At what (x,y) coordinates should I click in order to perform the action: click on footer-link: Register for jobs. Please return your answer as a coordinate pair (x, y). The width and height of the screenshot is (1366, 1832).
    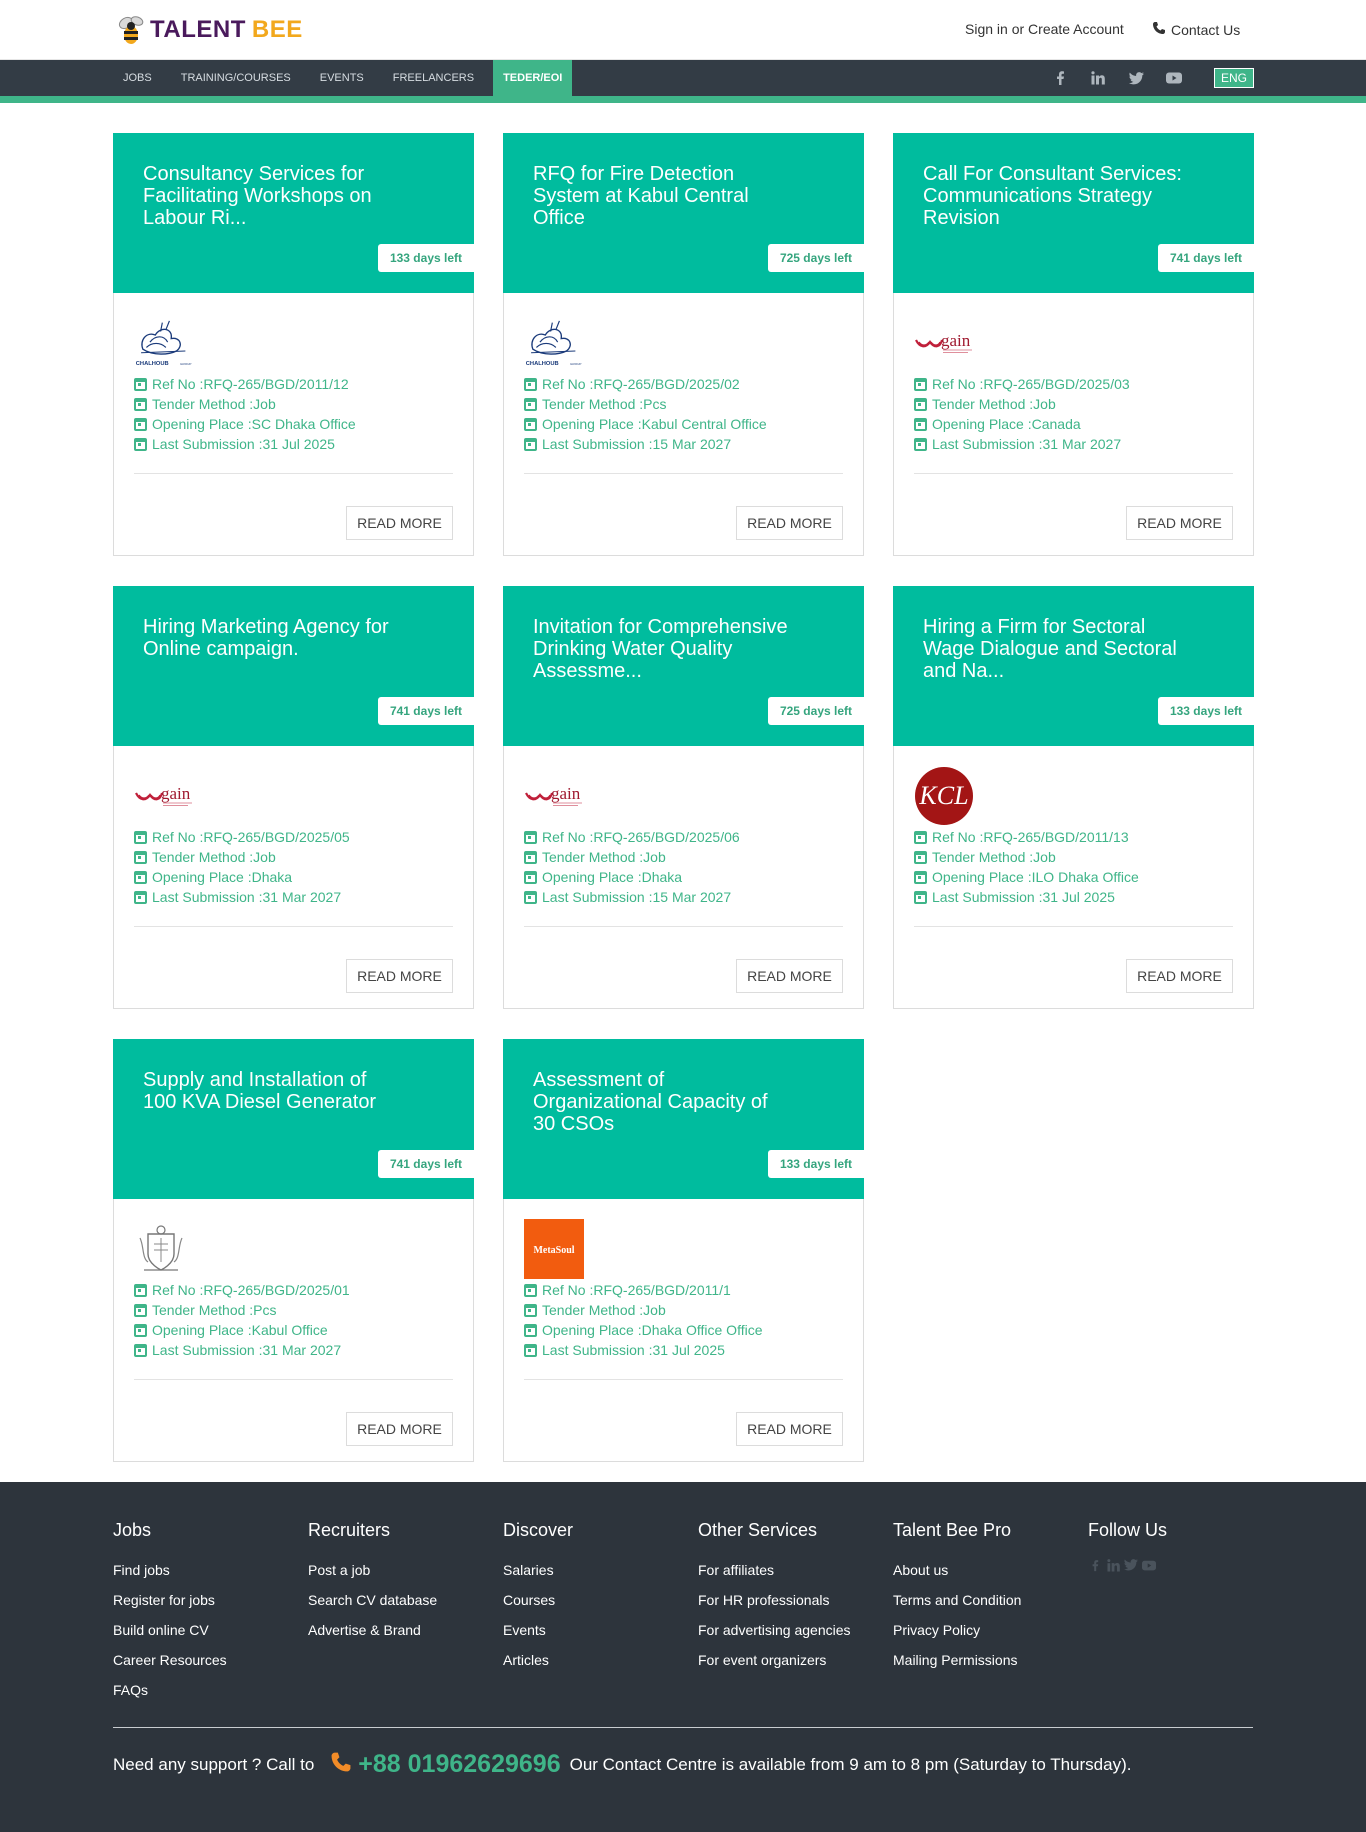
    Looking at the image, I should click on (170, 1605).